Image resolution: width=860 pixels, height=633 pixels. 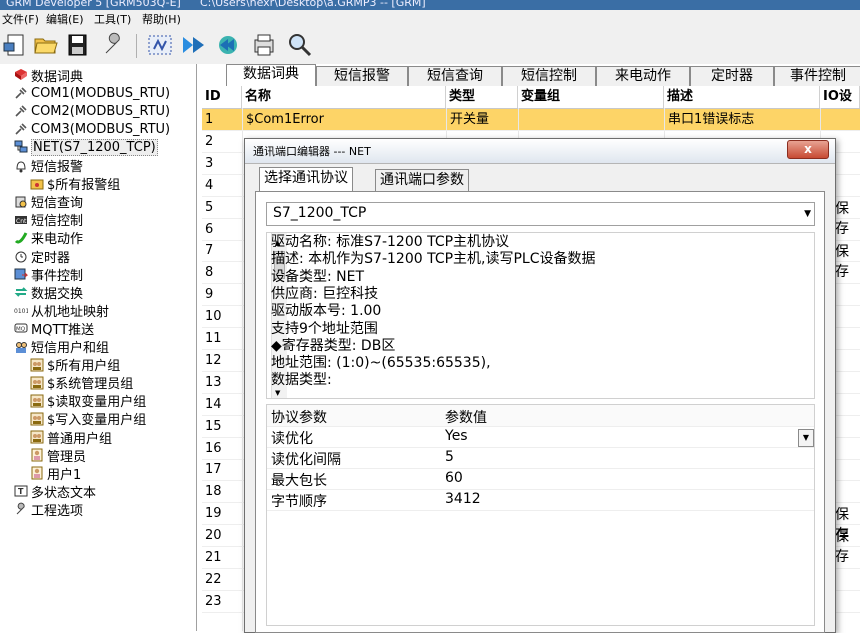 What do you see at coordinates (306, 179) in the screenshot?
I see `tab-select-protocol: 选择通讯协议` at bounding box center [306, 179].